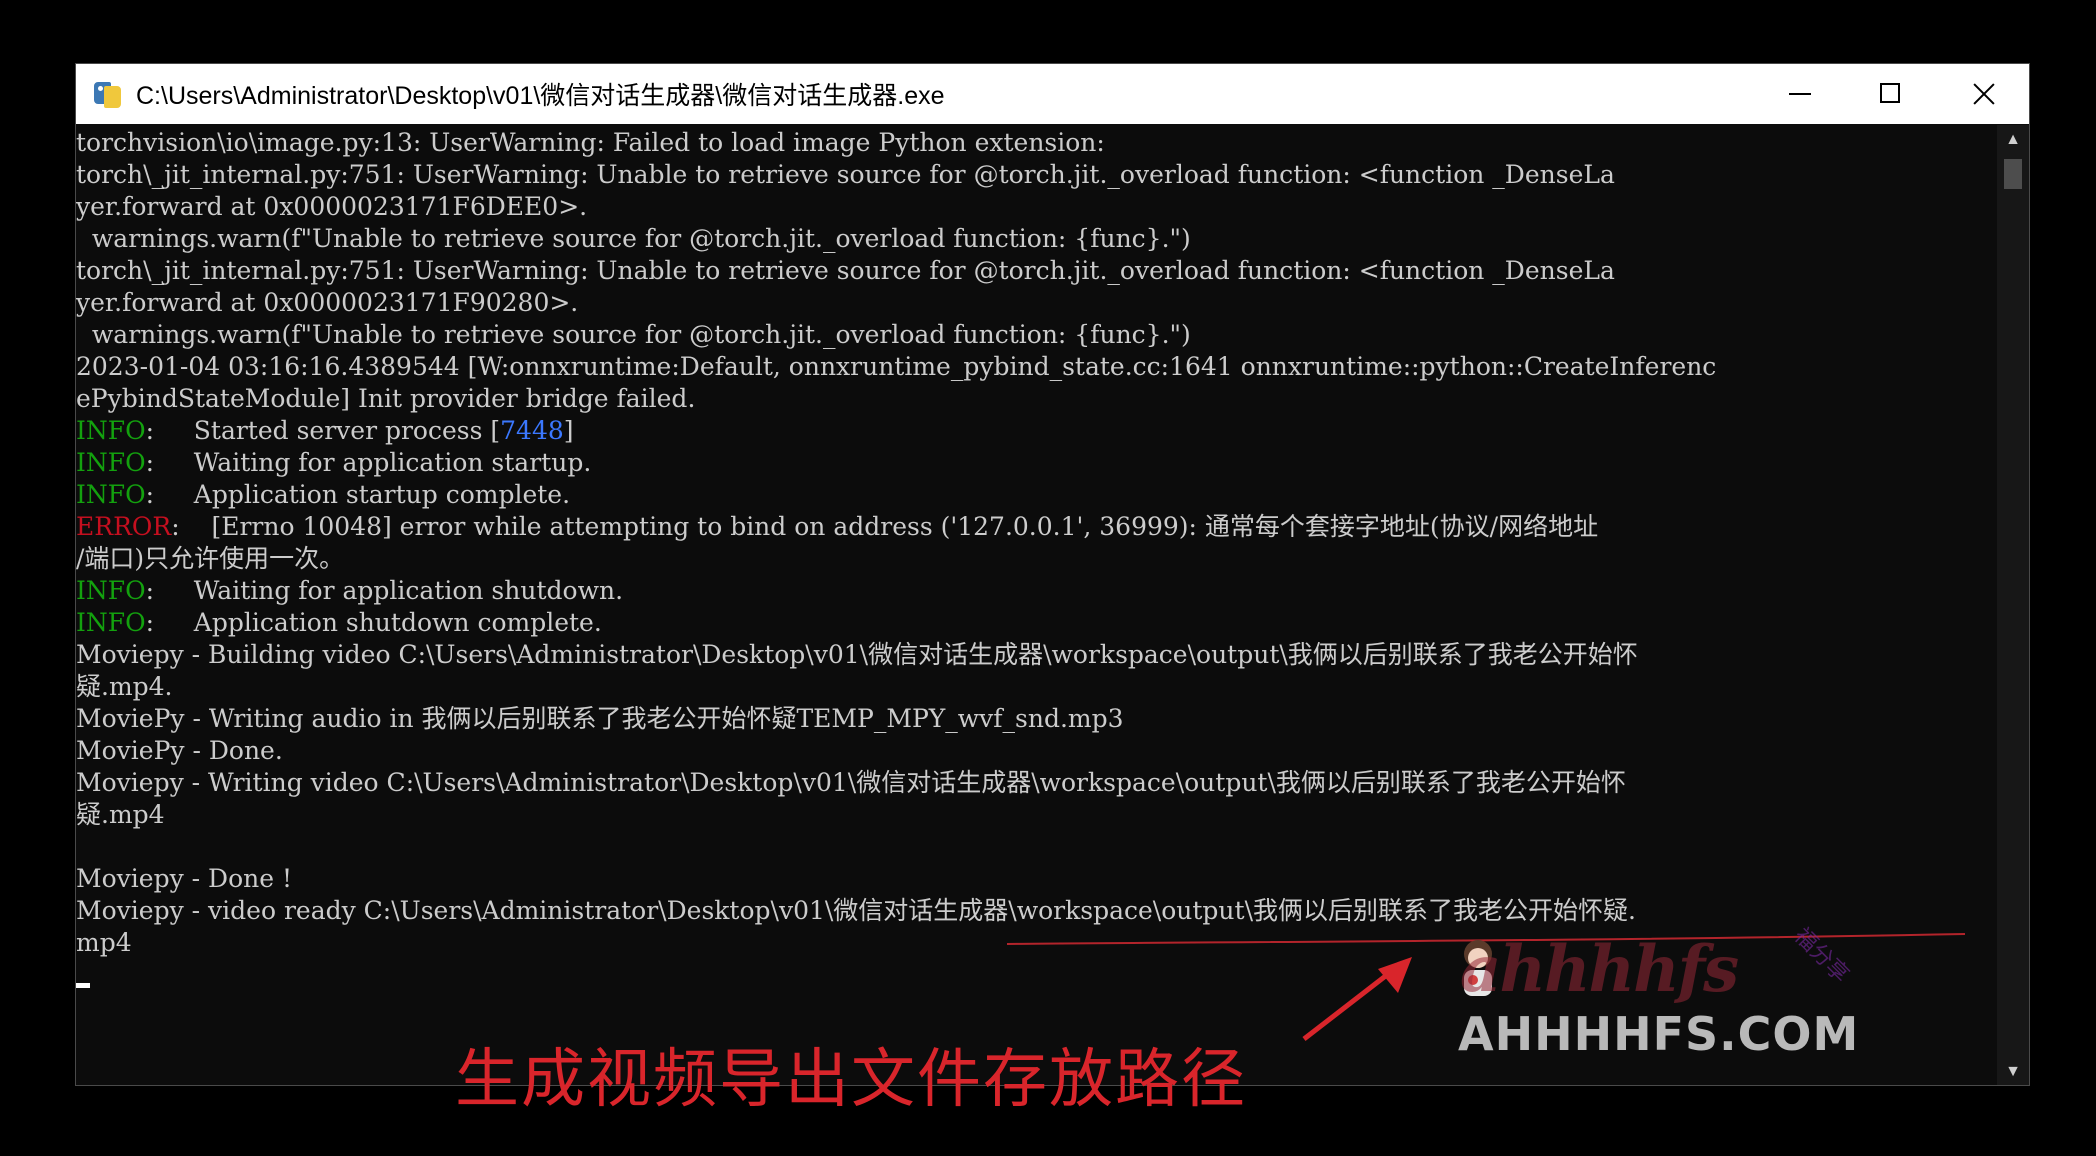 This screenshot has width=2096, height=1156. What do you see at coordinates (2013, 1071) in the screenshot?
I see `scroll-down-icon: ▼` at bounding box center [2013, 1071].